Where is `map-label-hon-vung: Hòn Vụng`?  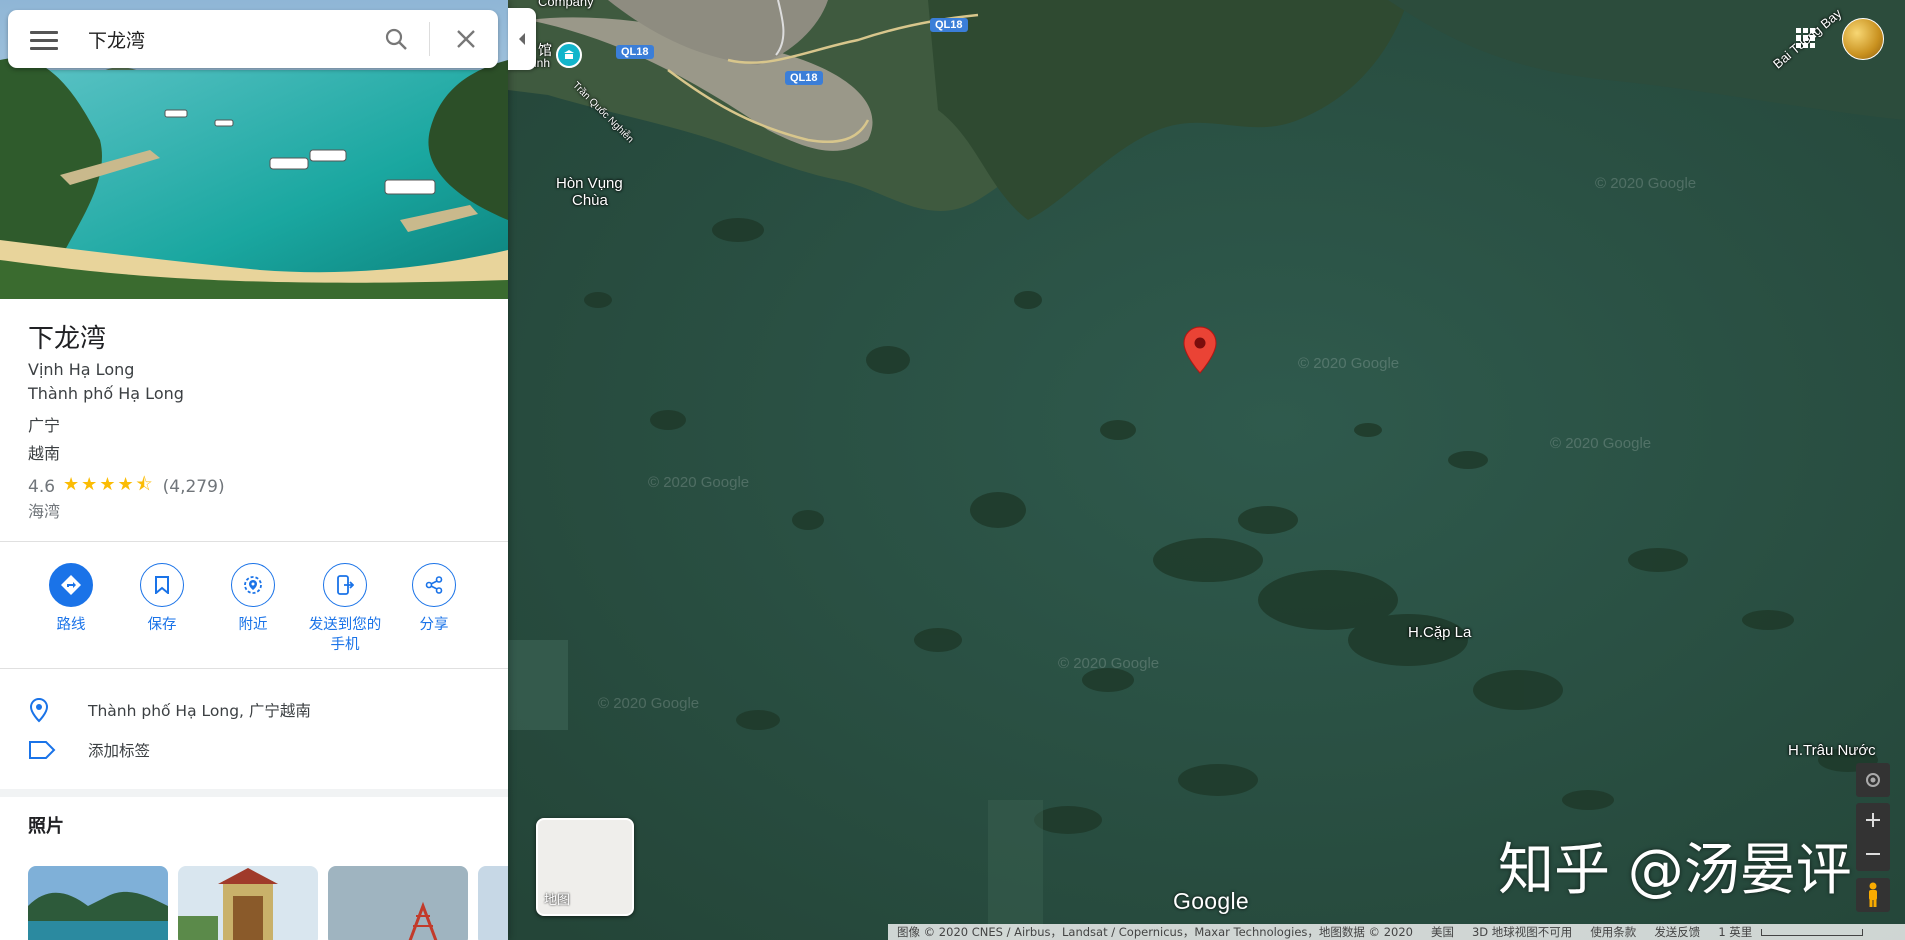 map-label-hon-vung: Hòn Vụng is located at coordinates (589, 183).